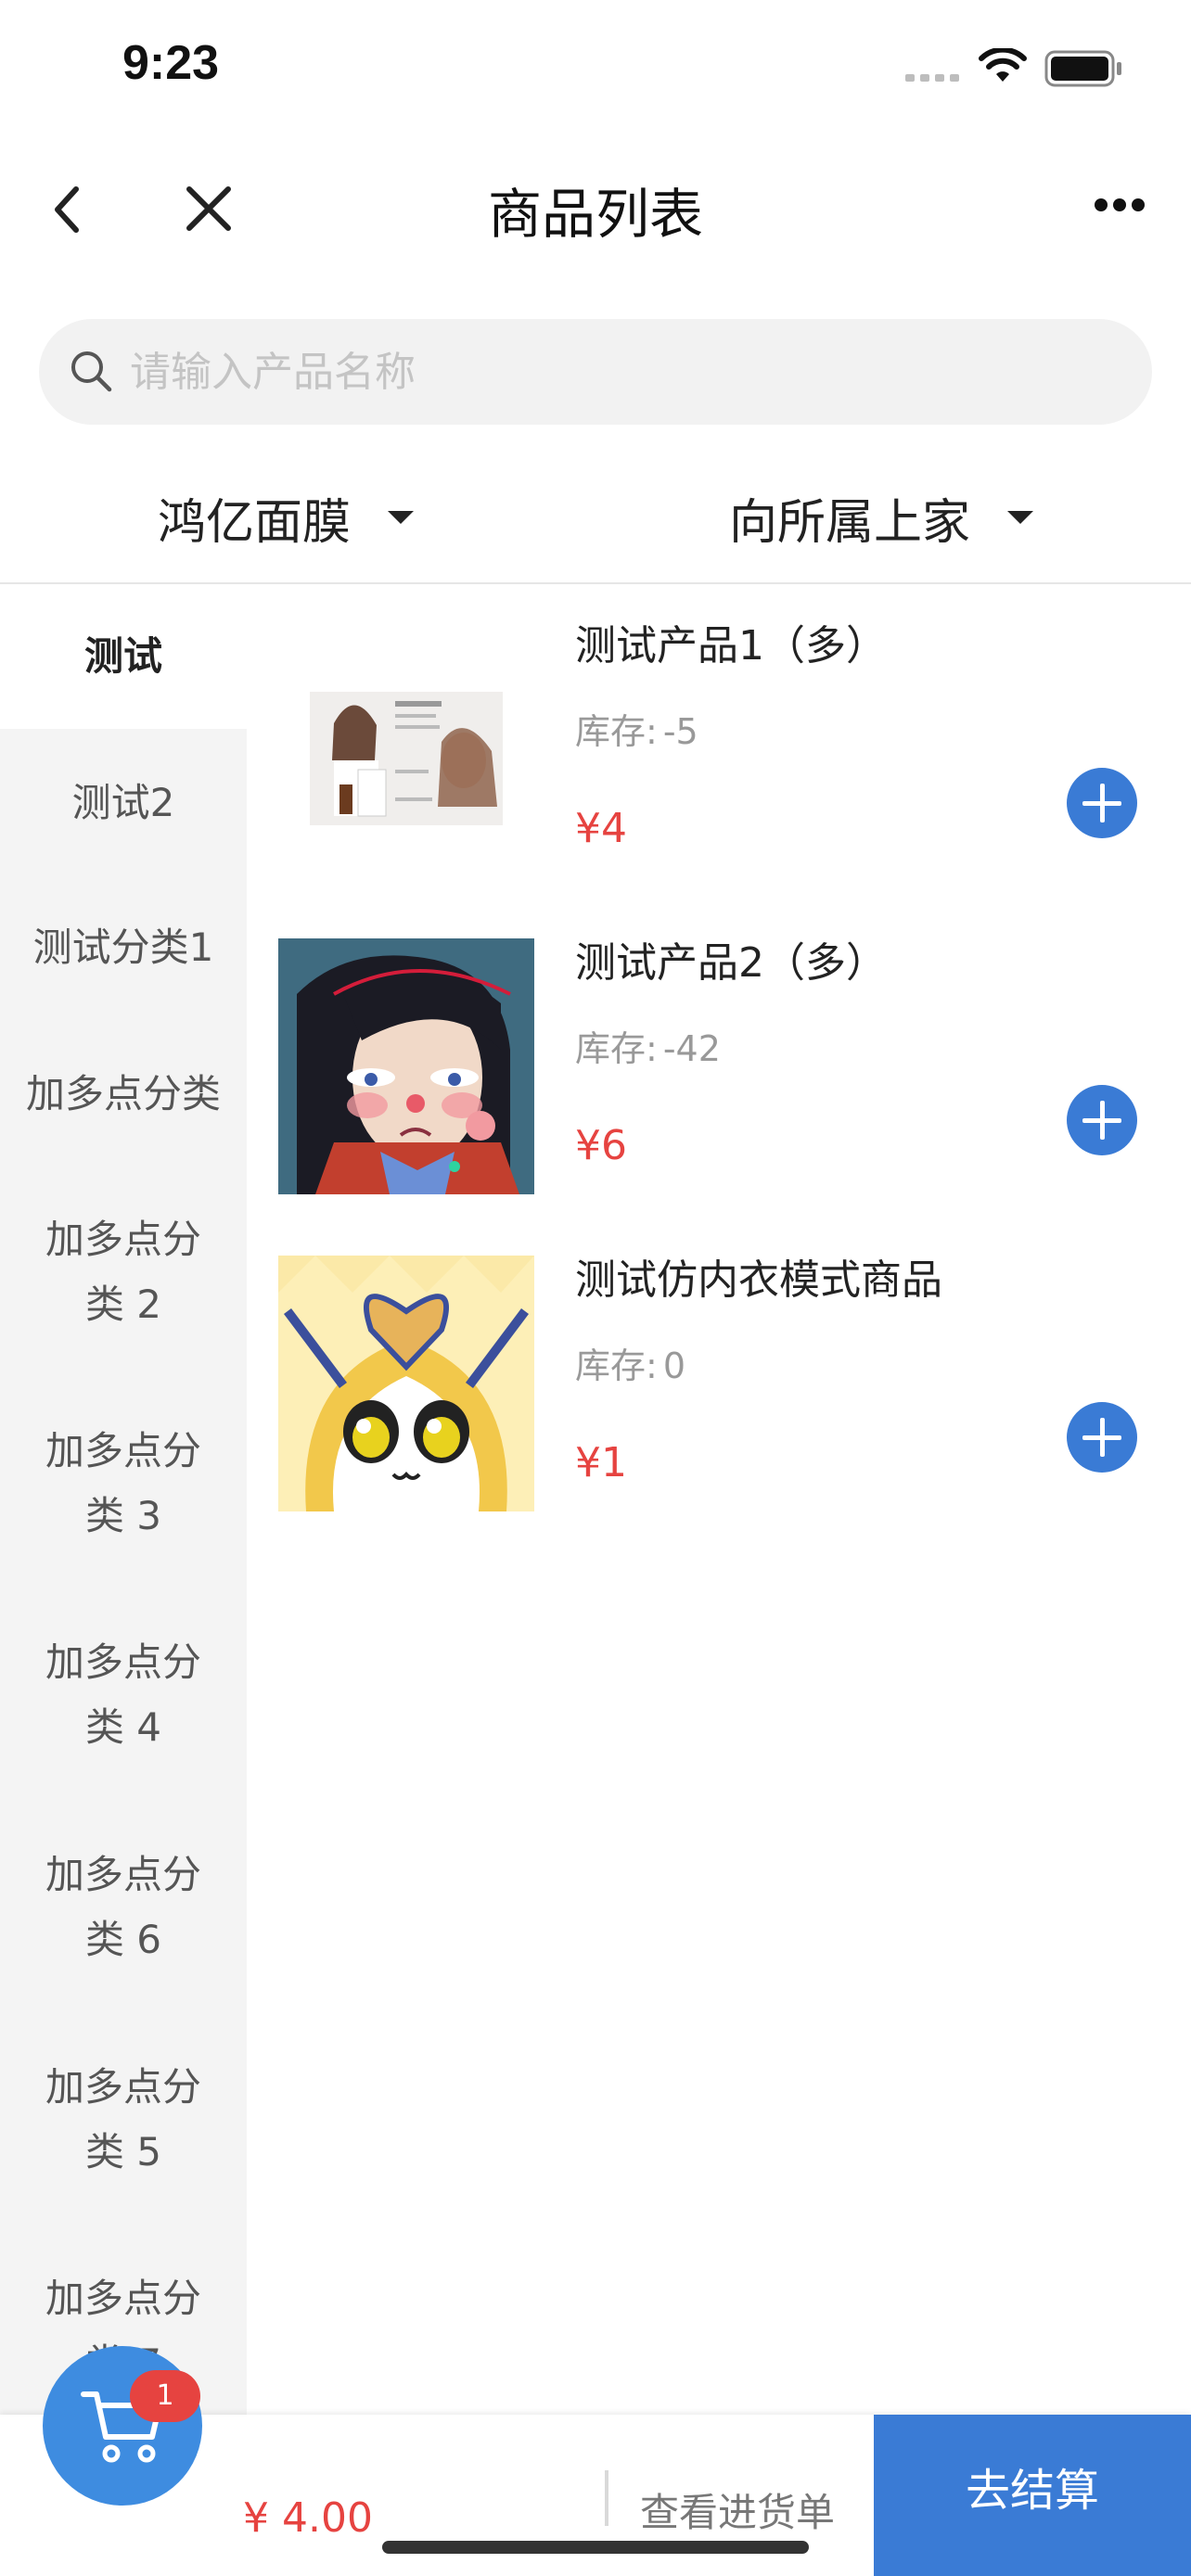 This screenshot has width=1191, height=2576. What do you see at coordinates (123, 947) in the screenshot?
I see `sidebar-item-test-category-1: 测试分类1` at bounding box center [123, 947].